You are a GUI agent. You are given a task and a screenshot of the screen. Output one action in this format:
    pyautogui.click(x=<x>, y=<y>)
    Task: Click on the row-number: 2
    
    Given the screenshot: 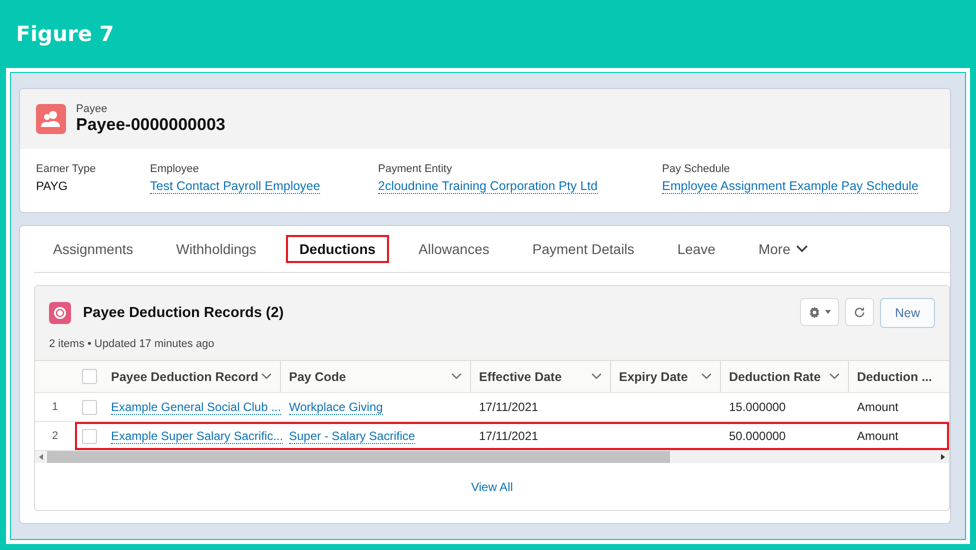 What is the action you would take?
    pyautogui.click(x=55, y=436)
    